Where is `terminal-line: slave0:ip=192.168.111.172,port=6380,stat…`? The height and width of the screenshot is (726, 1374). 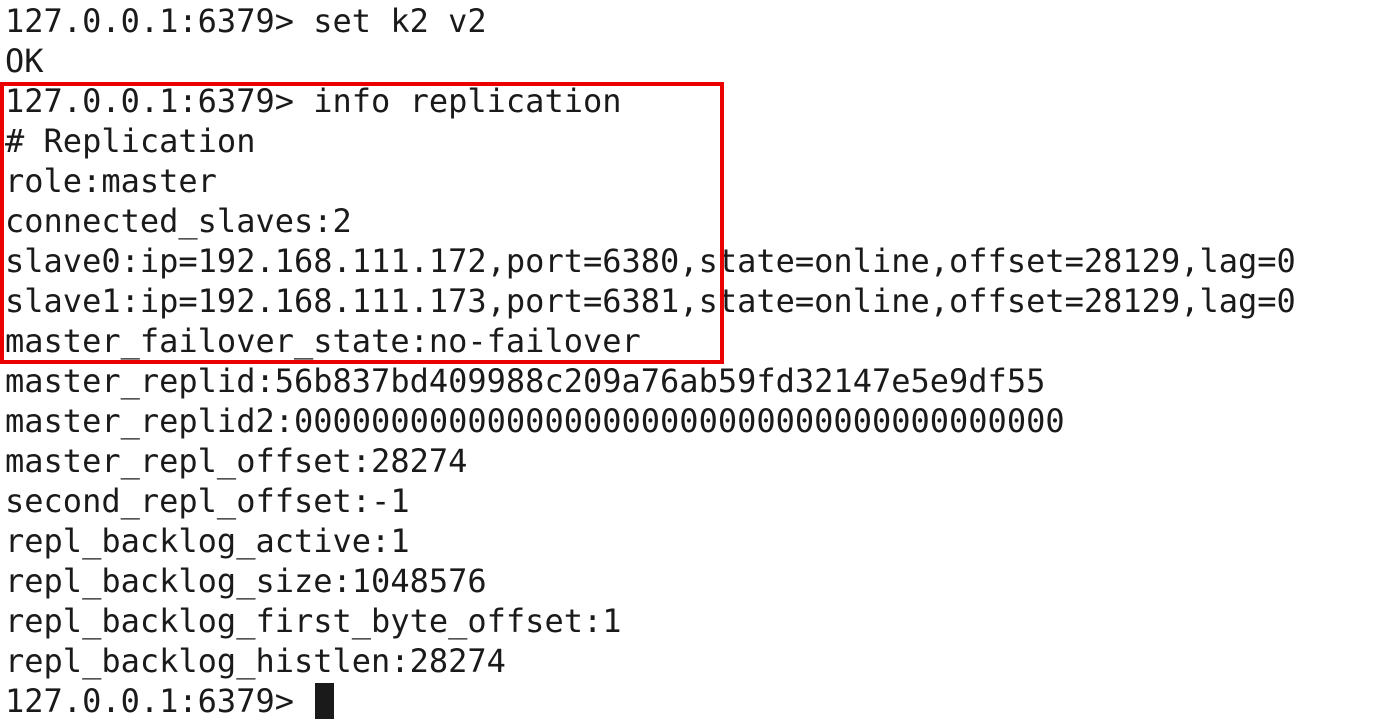
terminal-line: slave0:ip=192.168.111.172,port=6380,stat… is located at coordinates (650, 261).